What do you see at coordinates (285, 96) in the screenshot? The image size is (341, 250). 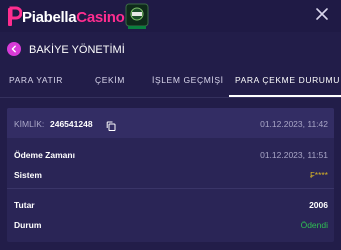 I see `active-tab-indicator` at bounding box center [285, 96].